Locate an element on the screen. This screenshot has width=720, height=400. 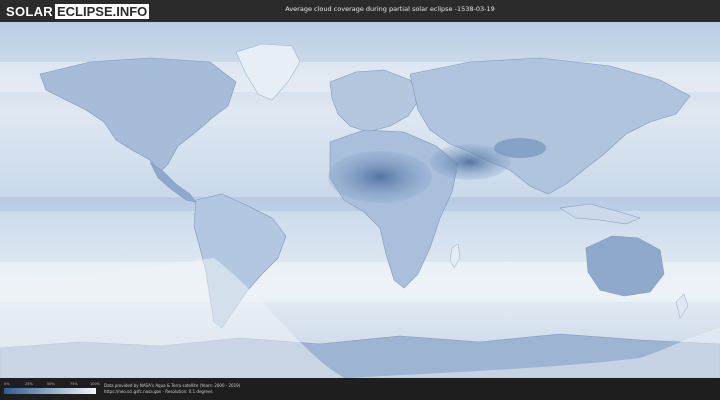
logo-solar-text: SOLAR is located at coordinates (29, 11).